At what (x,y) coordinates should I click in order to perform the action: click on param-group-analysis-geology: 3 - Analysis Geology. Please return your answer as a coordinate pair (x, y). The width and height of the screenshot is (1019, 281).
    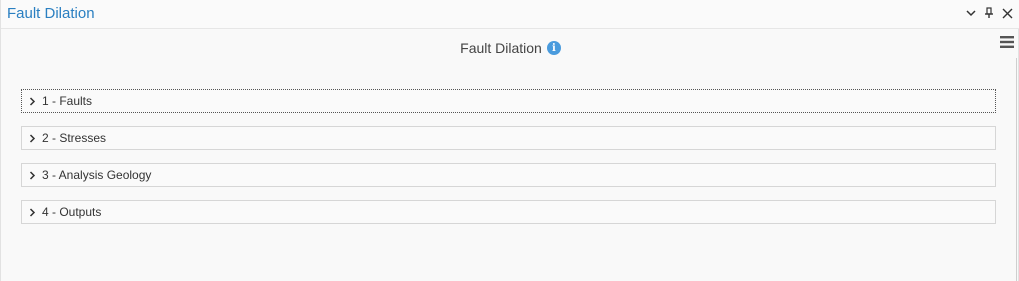
    Looking at the image, I should click on (508, 175).